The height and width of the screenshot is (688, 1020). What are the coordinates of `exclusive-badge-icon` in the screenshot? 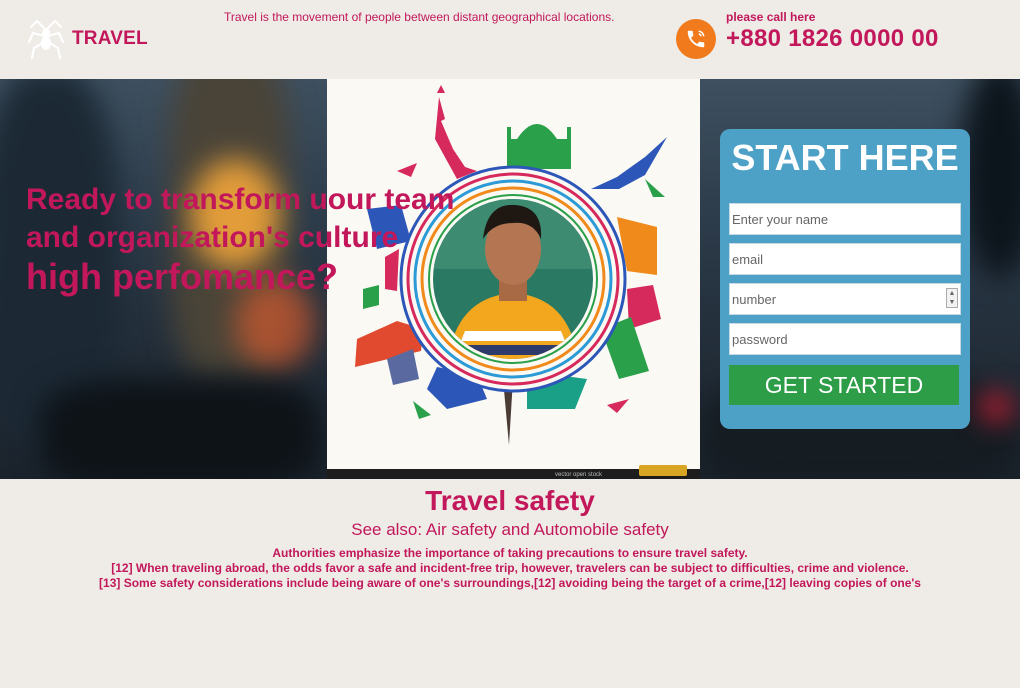 It's located at (663, 470).